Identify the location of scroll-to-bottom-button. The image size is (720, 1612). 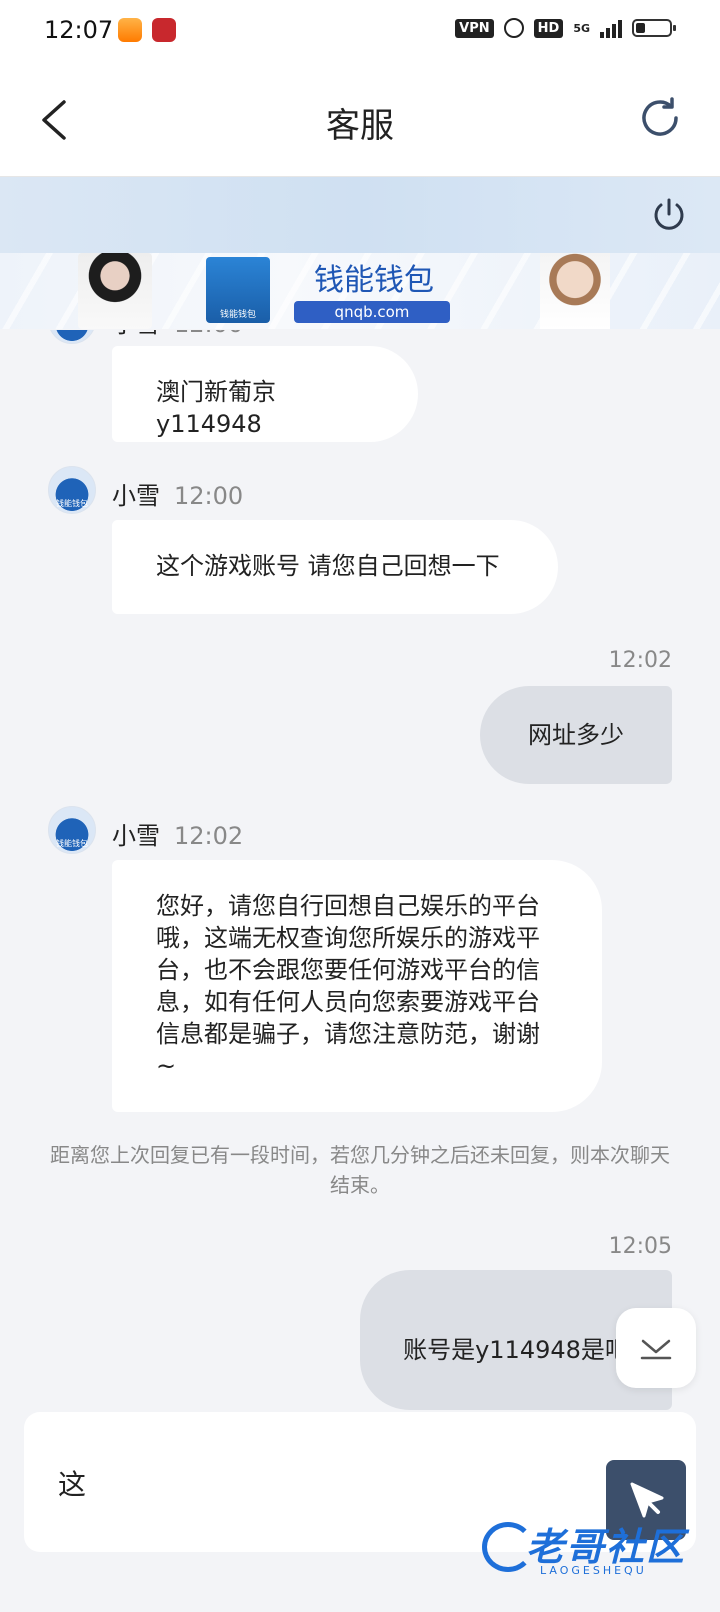
(656, 1348).